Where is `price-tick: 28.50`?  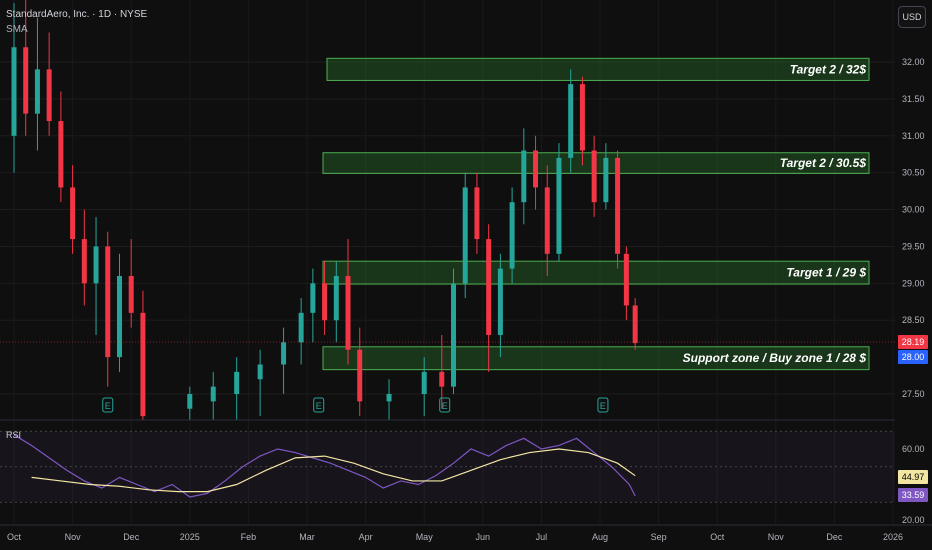
price-tick: 28.50 is located at coordinates (913, 320).